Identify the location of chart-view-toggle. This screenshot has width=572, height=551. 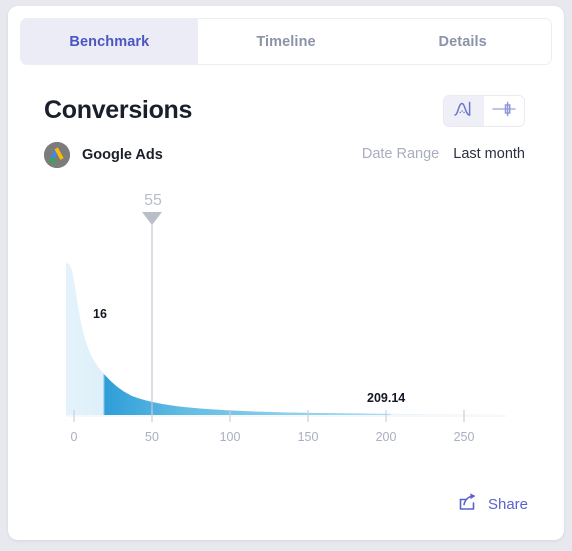
(484, 111).